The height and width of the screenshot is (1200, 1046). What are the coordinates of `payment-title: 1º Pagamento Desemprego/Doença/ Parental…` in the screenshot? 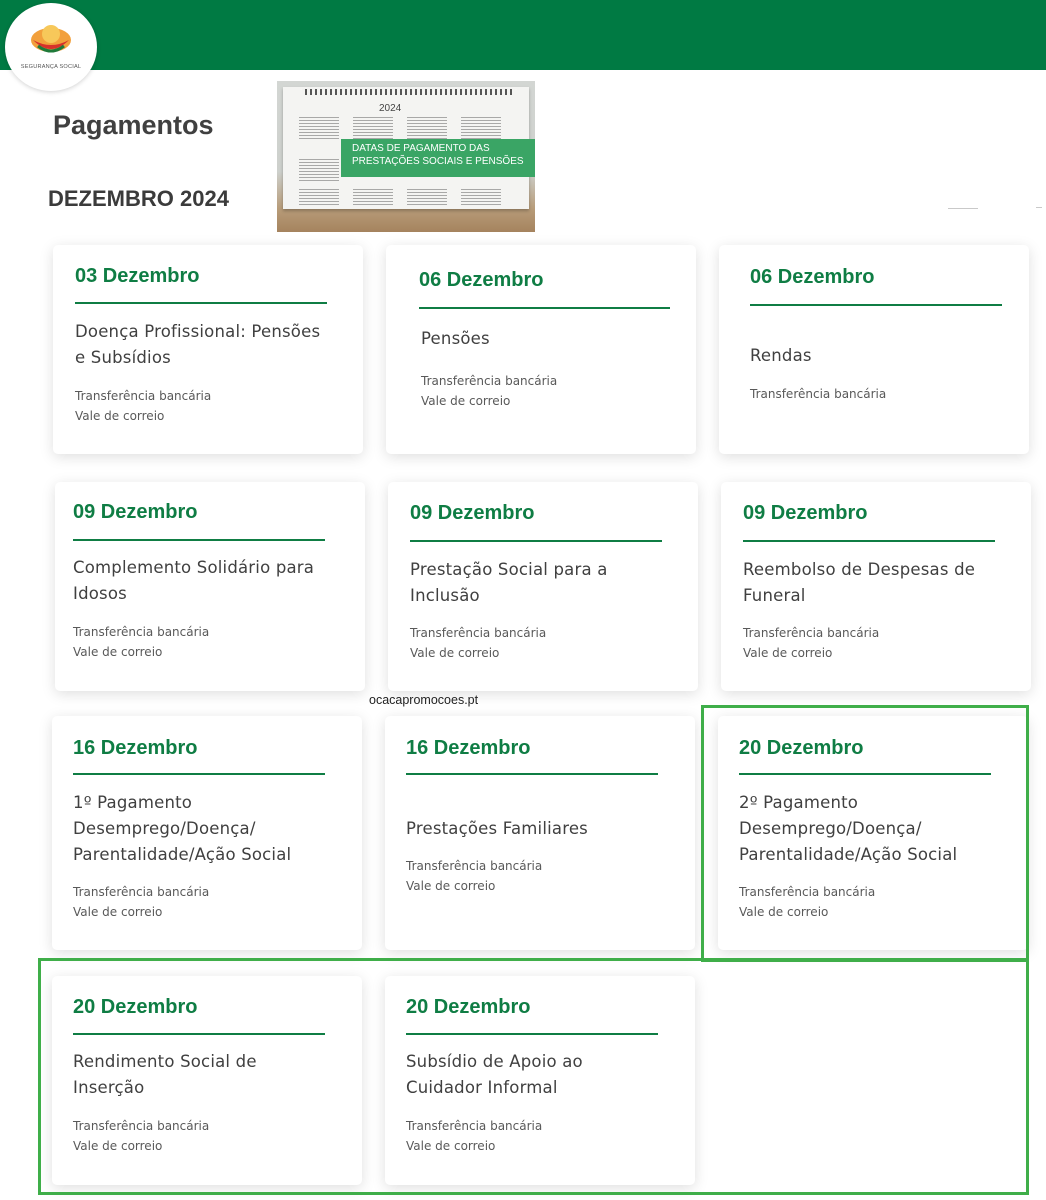 It's located at (182, 829).